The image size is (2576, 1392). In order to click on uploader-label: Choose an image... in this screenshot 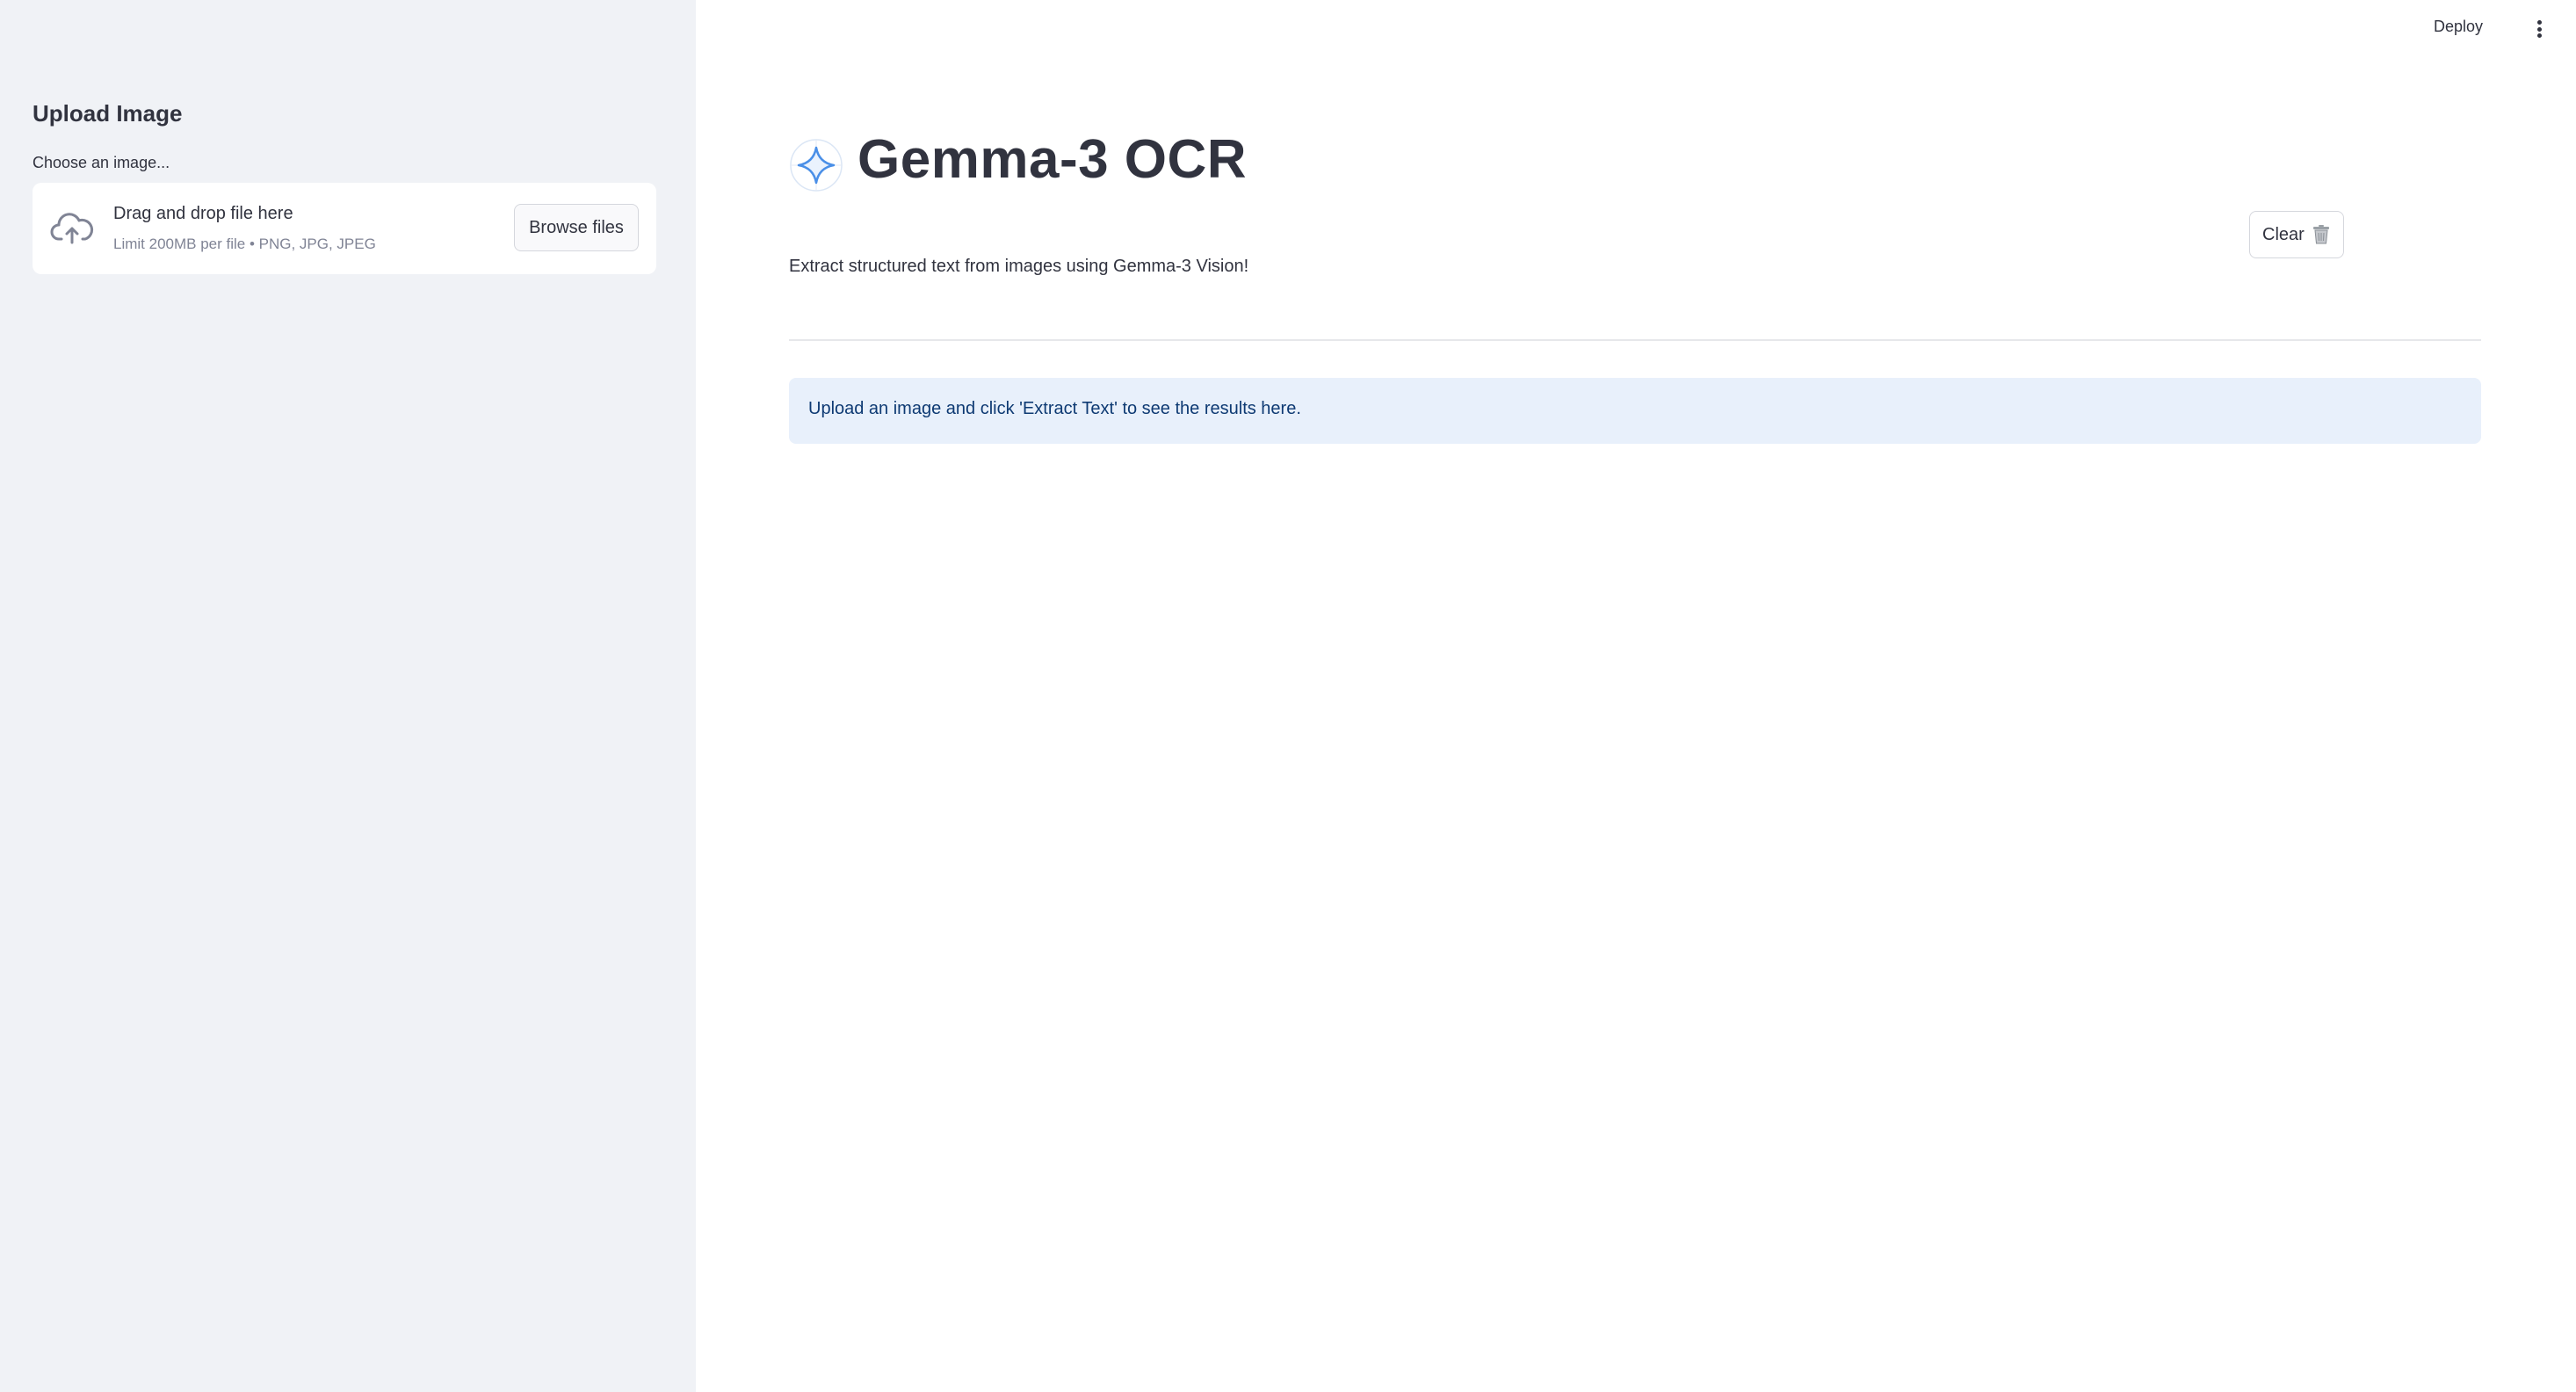, I will do `click(101, 162)`.